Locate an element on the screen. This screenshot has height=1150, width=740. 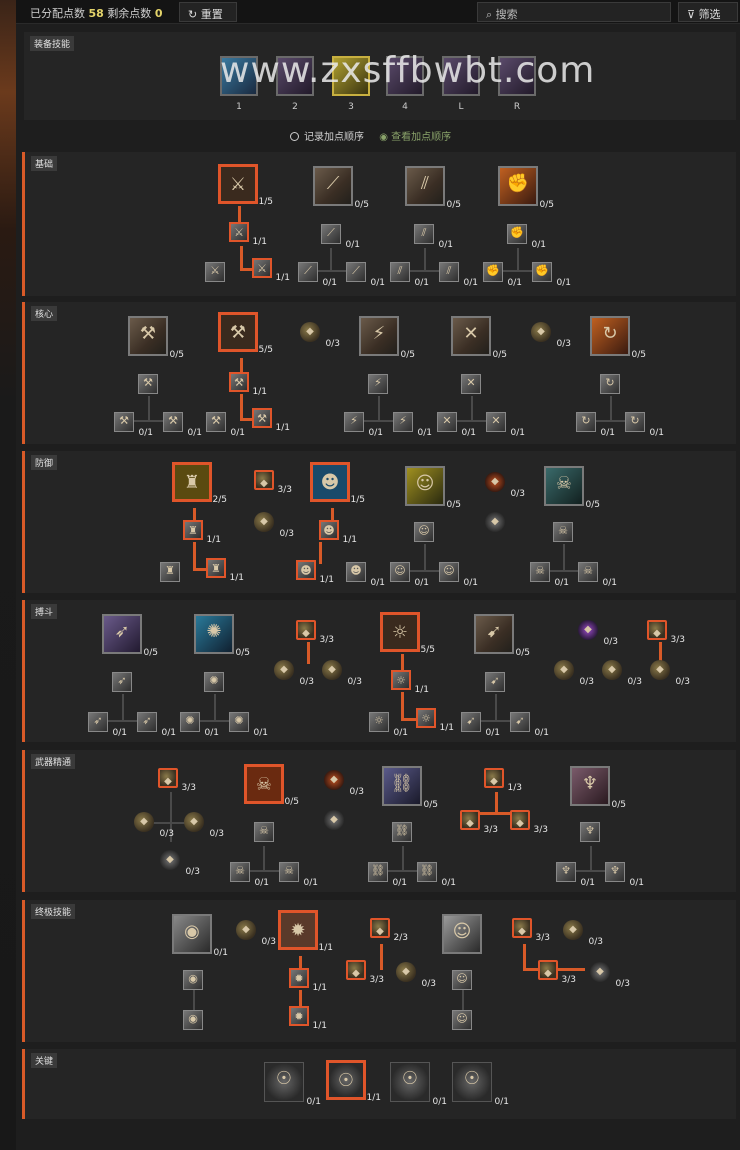
skill-modifier: ♆ 0/1 is located at coordinates (624, 875).